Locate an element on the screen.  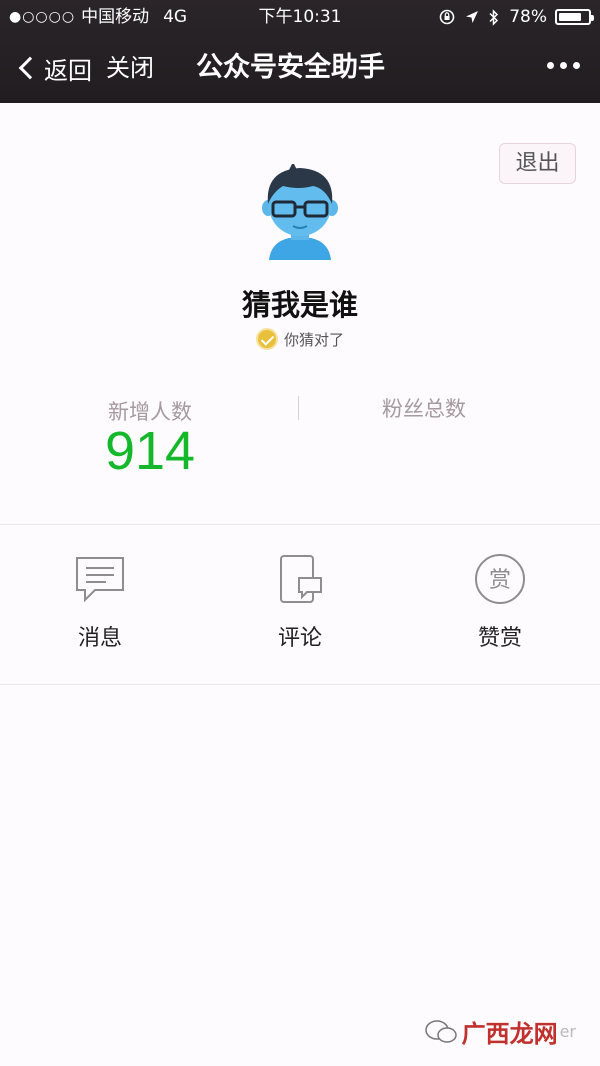
comments-button: 评论 is located at coordinates (300, 602).